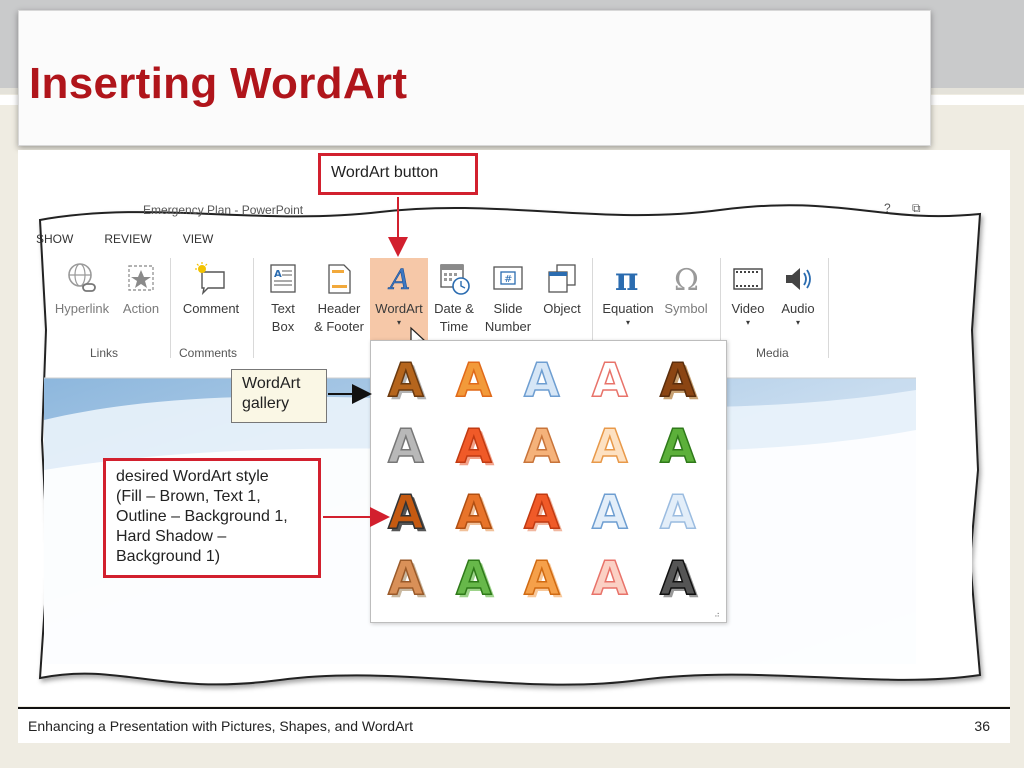 The width and height of the screenshot is (1024, 768). Describe the element at coordinates (171, 536) in the screenshot. I see `style-callout-line4: Hard Shadow –` at that location.